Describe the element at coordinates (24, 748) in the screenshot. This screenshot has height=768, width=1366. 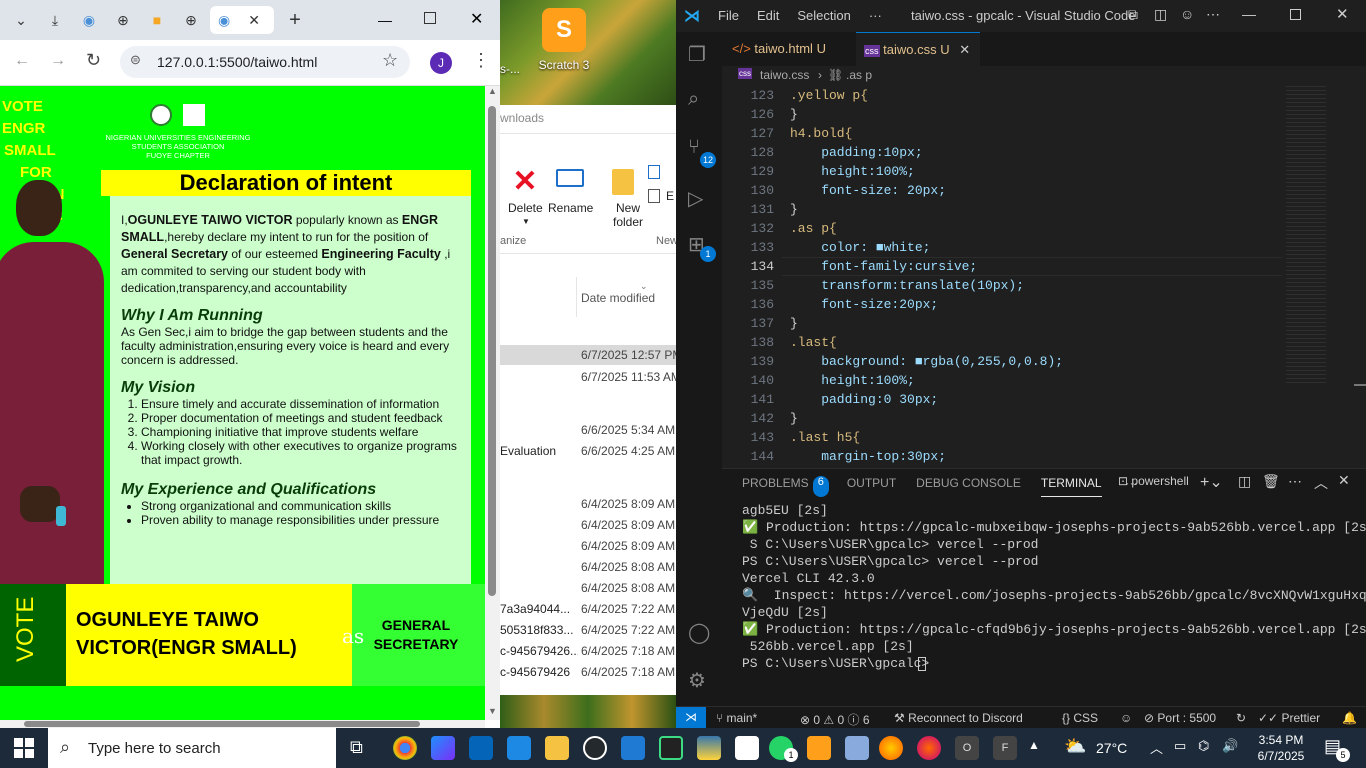
I see `start-button` at that location.